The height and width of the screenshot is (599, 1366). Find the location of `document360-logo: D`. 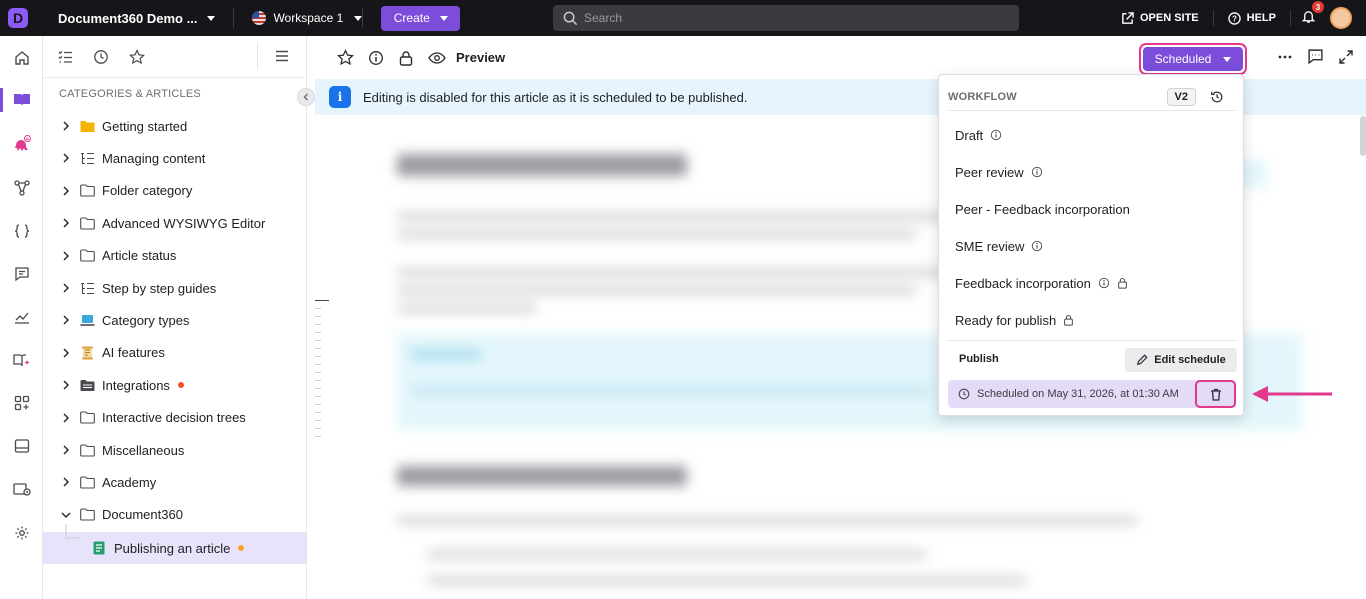

document360-logo: D is located at coordinates (18, 18).